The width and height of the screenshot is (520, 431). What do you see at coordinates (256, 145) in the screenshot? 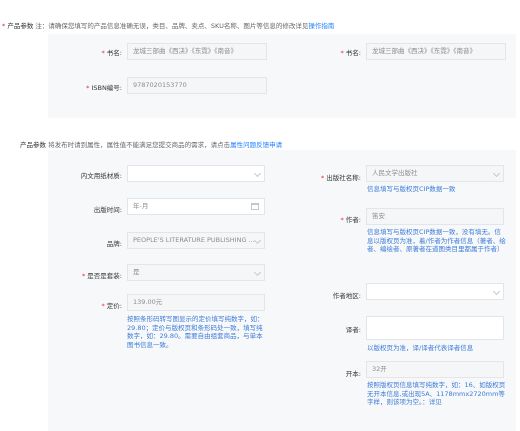
I see `attribute-feedback-link: 属性问题反馈申请` at bounding box center [256, 145].